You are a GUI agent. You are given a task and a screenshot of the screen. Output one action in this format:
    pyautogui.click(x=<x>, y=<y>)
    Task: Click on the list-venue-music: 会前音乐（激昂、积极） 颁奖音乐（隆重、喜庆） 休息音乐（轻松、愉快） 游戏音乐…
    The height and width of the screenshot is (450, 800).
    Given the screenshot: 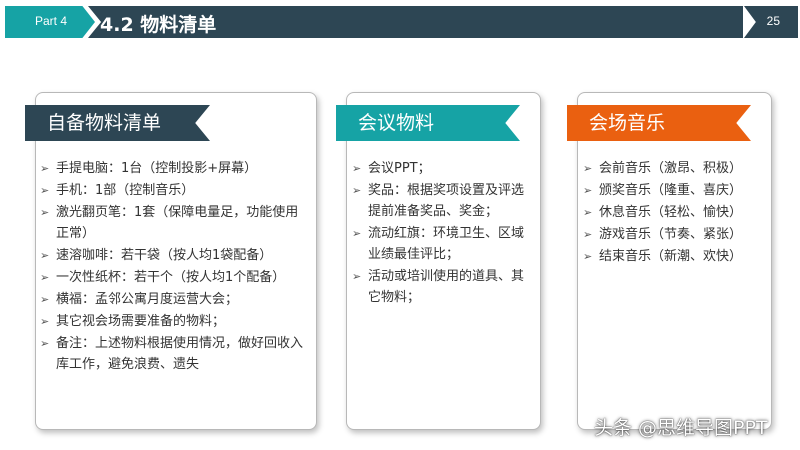 What is the action you would take?
    pyautogui.click(x=674, y=213)
    